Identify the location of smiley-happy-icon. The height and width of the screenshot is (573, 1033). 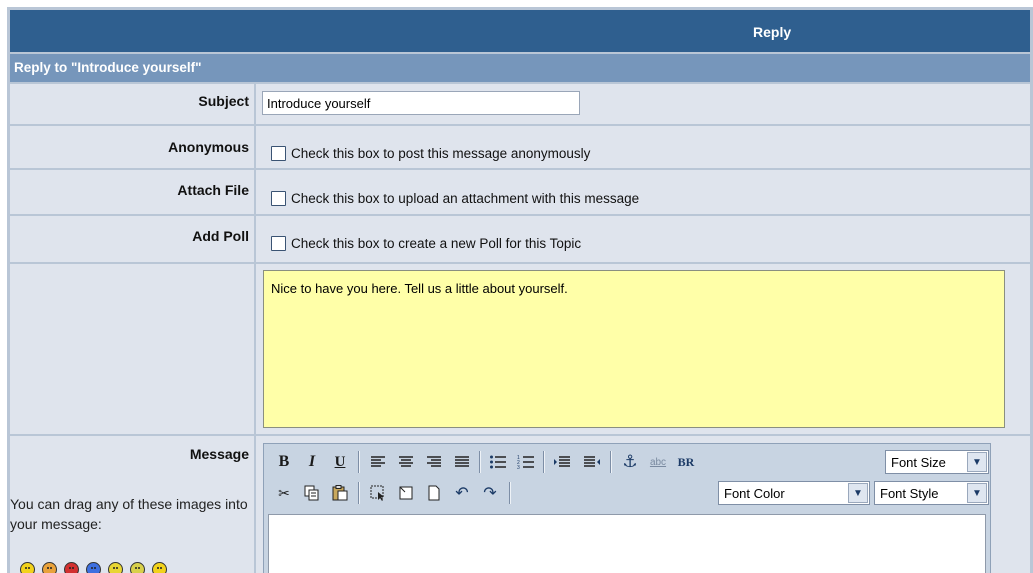
(27, 567).